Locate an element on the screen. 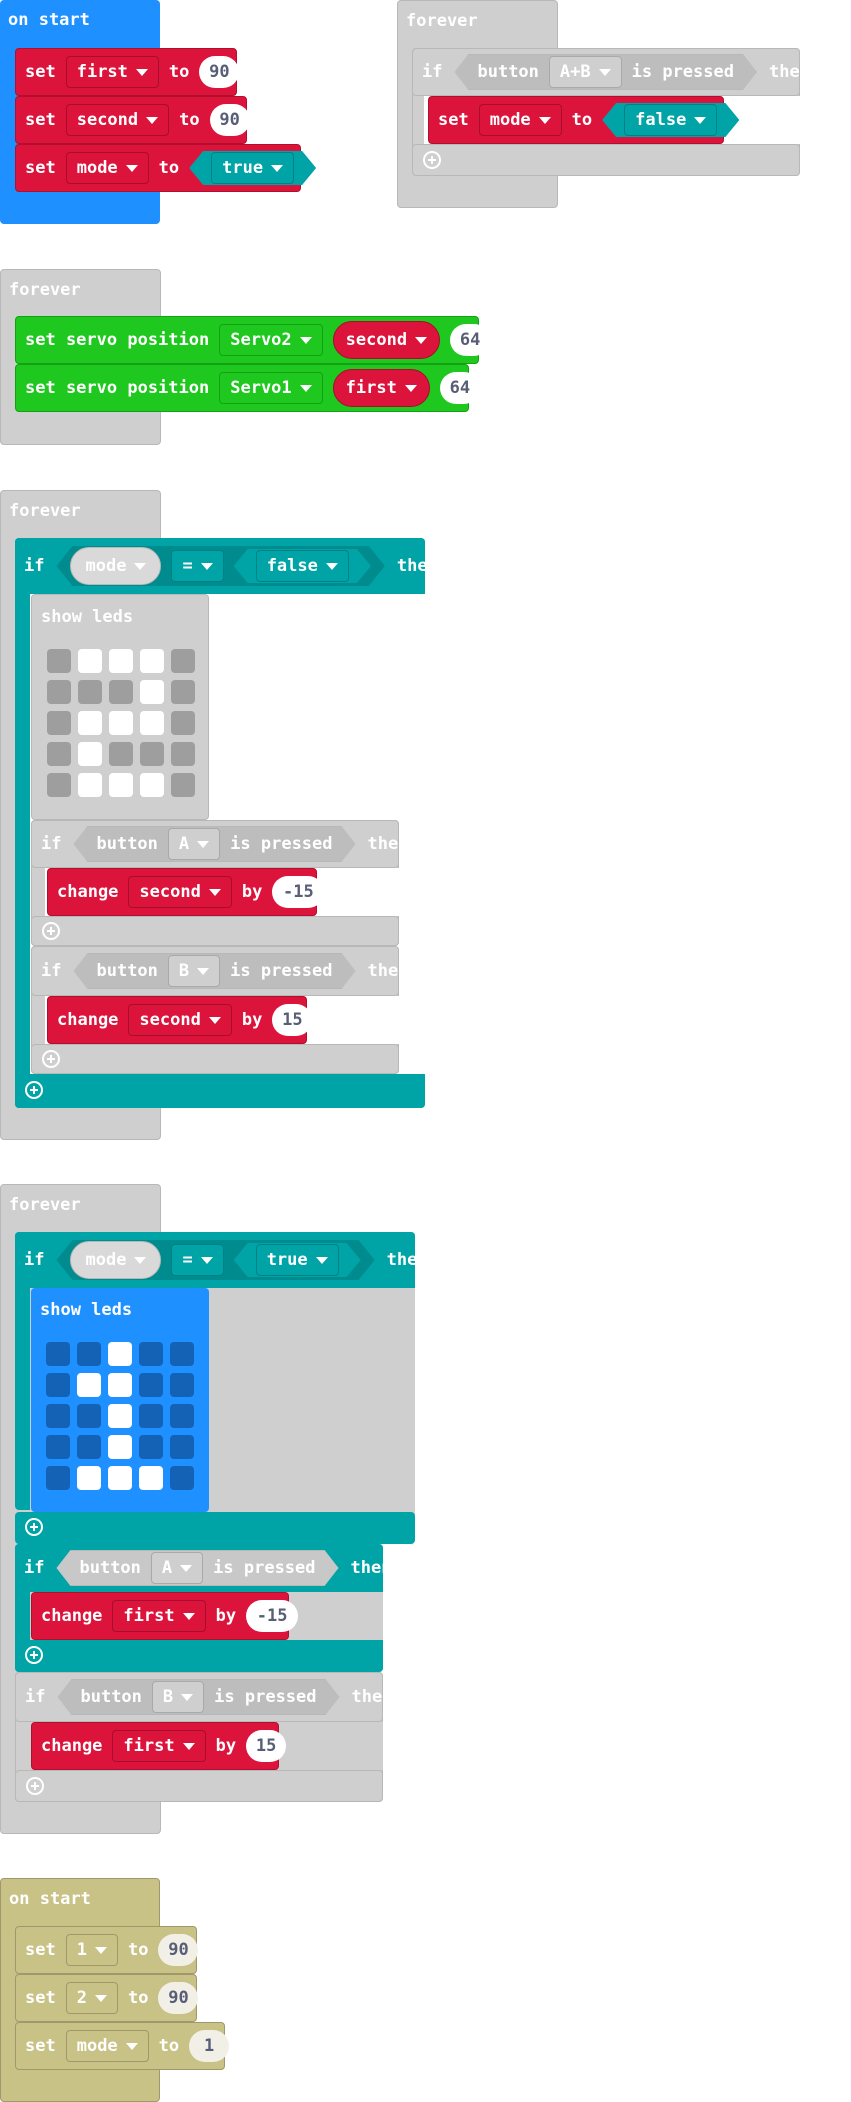  compare-block: mode = false is located at coordinates (220, 566).